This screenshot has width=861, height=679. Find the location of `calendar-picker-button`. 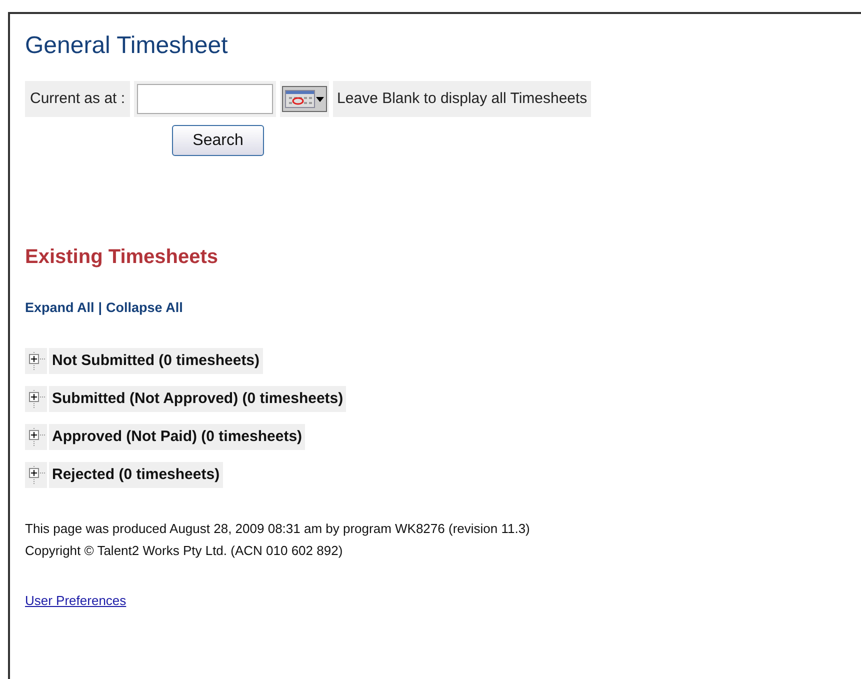

calendar-picker-button is located at coordinates (305, 99).